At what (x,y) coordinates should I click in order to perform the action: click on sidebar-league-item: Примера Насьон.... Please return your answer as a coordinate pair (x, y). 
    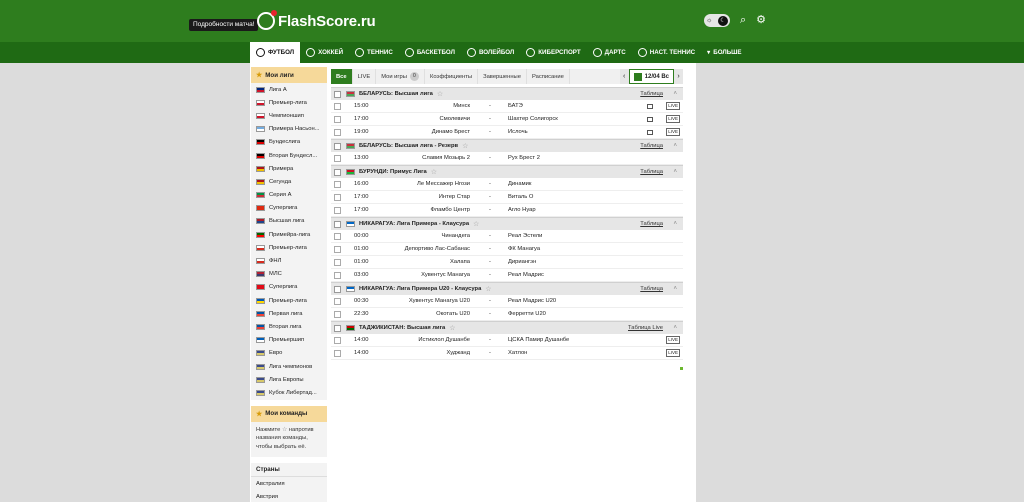
    Looking at the image, I should click on (289, 129).